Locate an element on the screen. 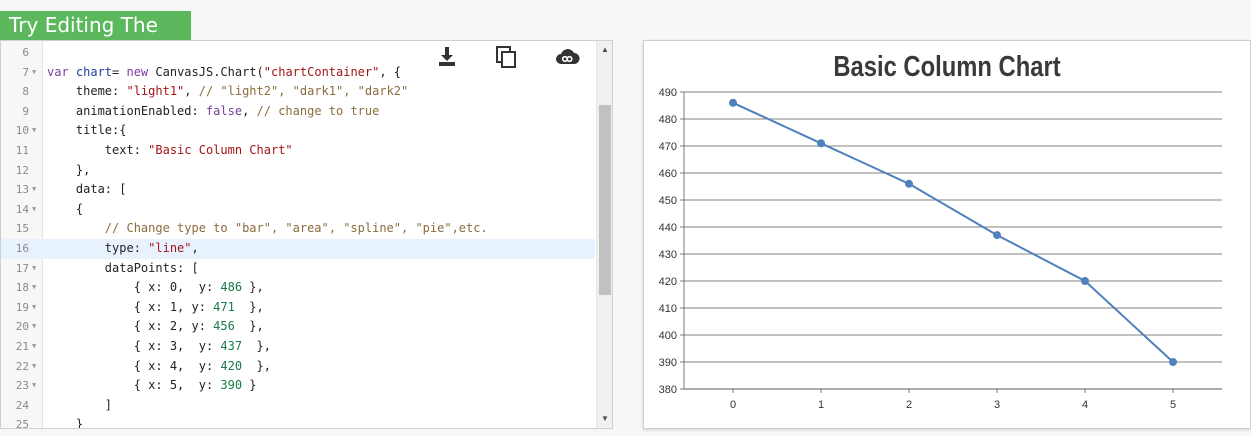  line-number: 15 is located at coordinates (22, 229).